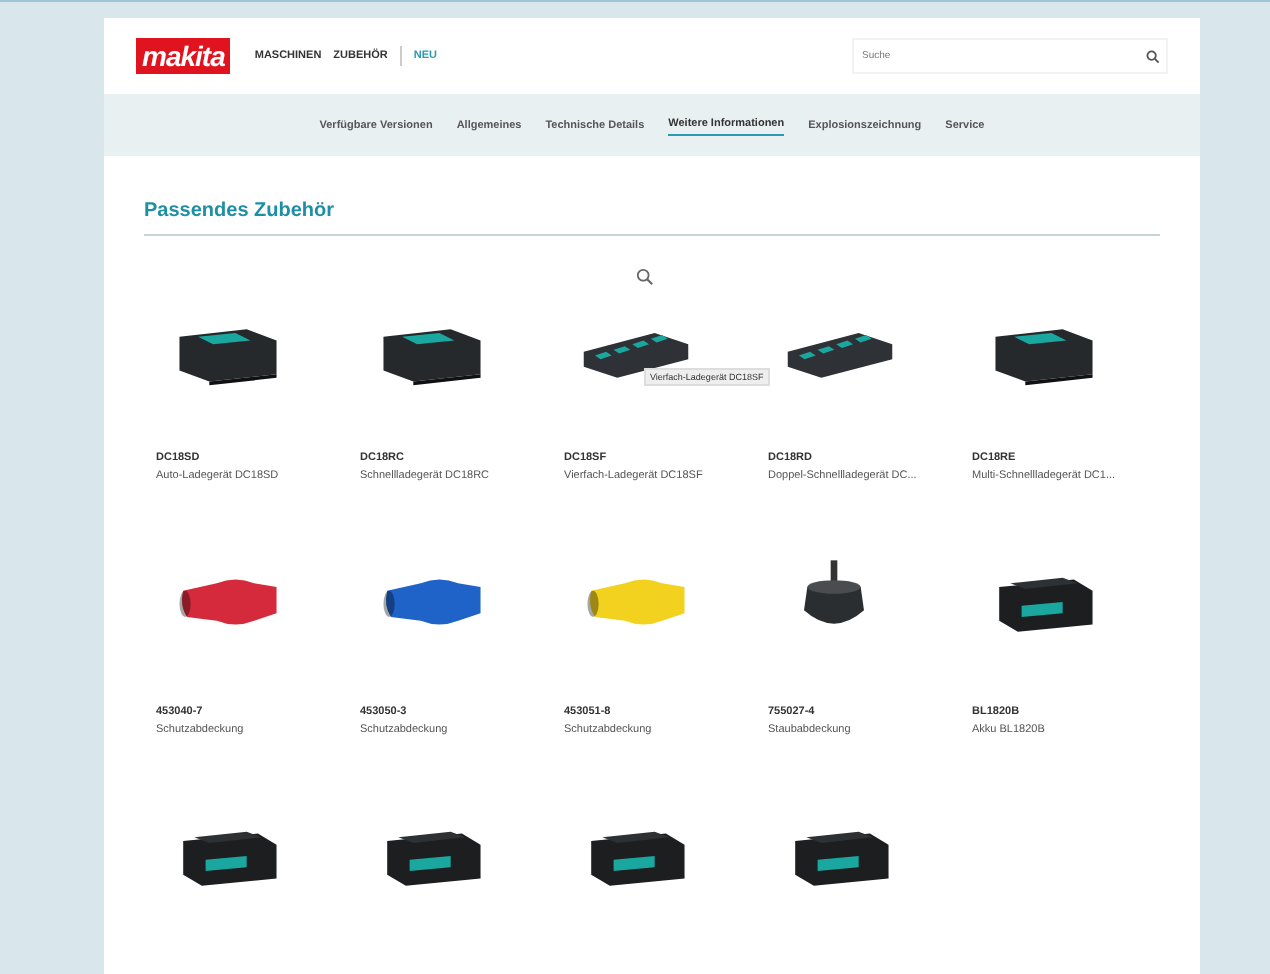  What do you see at coordinates (652, 218) in the screenshot?
I see `section-heading: Passendes Zubehör` at bounding box center [652, 218].